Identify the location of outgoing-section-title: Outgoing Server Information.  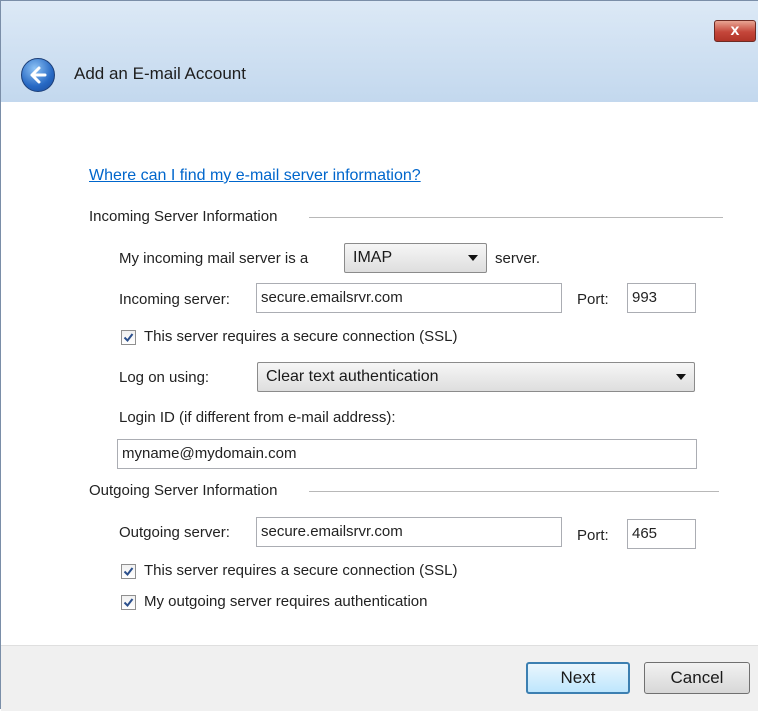
(183, 490).